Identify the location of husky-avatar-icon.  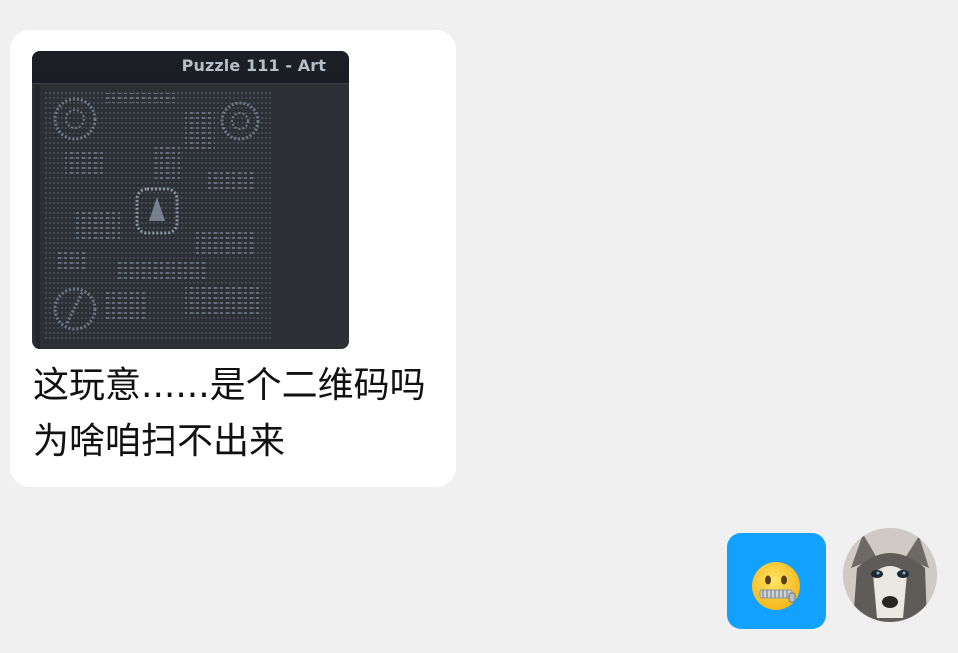
(890, 575).